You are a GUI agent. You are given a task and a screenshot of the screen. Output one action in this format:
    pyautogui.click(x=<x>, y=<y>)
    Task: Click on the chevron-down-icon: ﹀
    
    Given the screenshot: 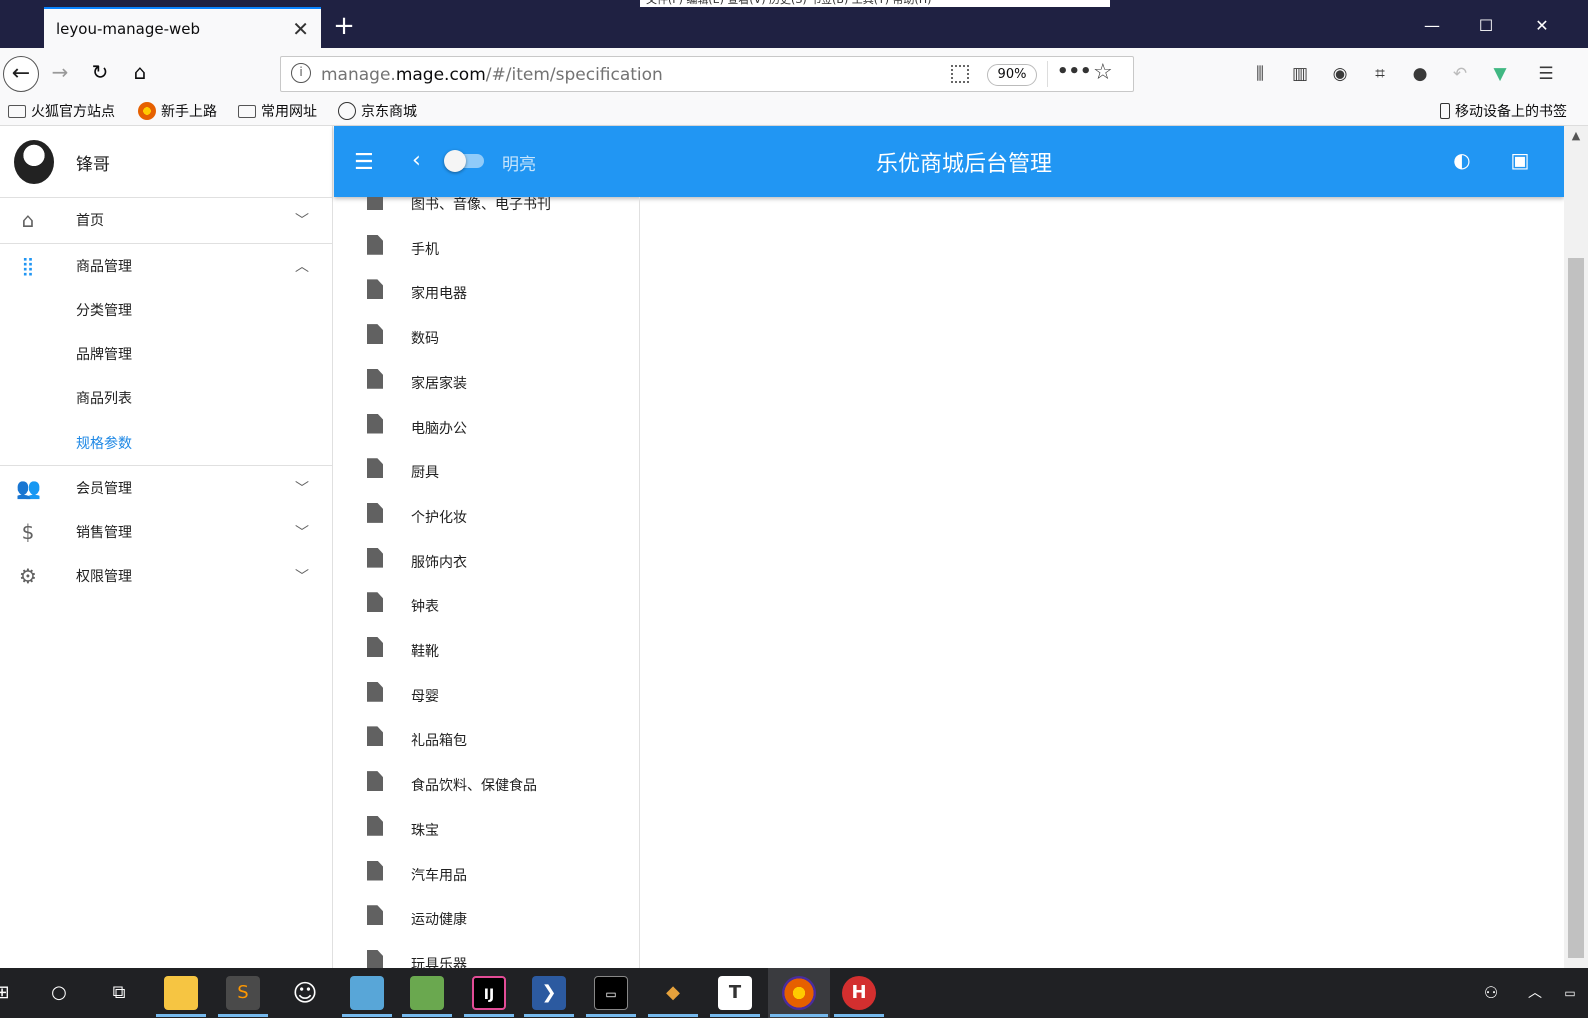 What is the action you would take?
    pyautogui.click(x=302, y=533)
    